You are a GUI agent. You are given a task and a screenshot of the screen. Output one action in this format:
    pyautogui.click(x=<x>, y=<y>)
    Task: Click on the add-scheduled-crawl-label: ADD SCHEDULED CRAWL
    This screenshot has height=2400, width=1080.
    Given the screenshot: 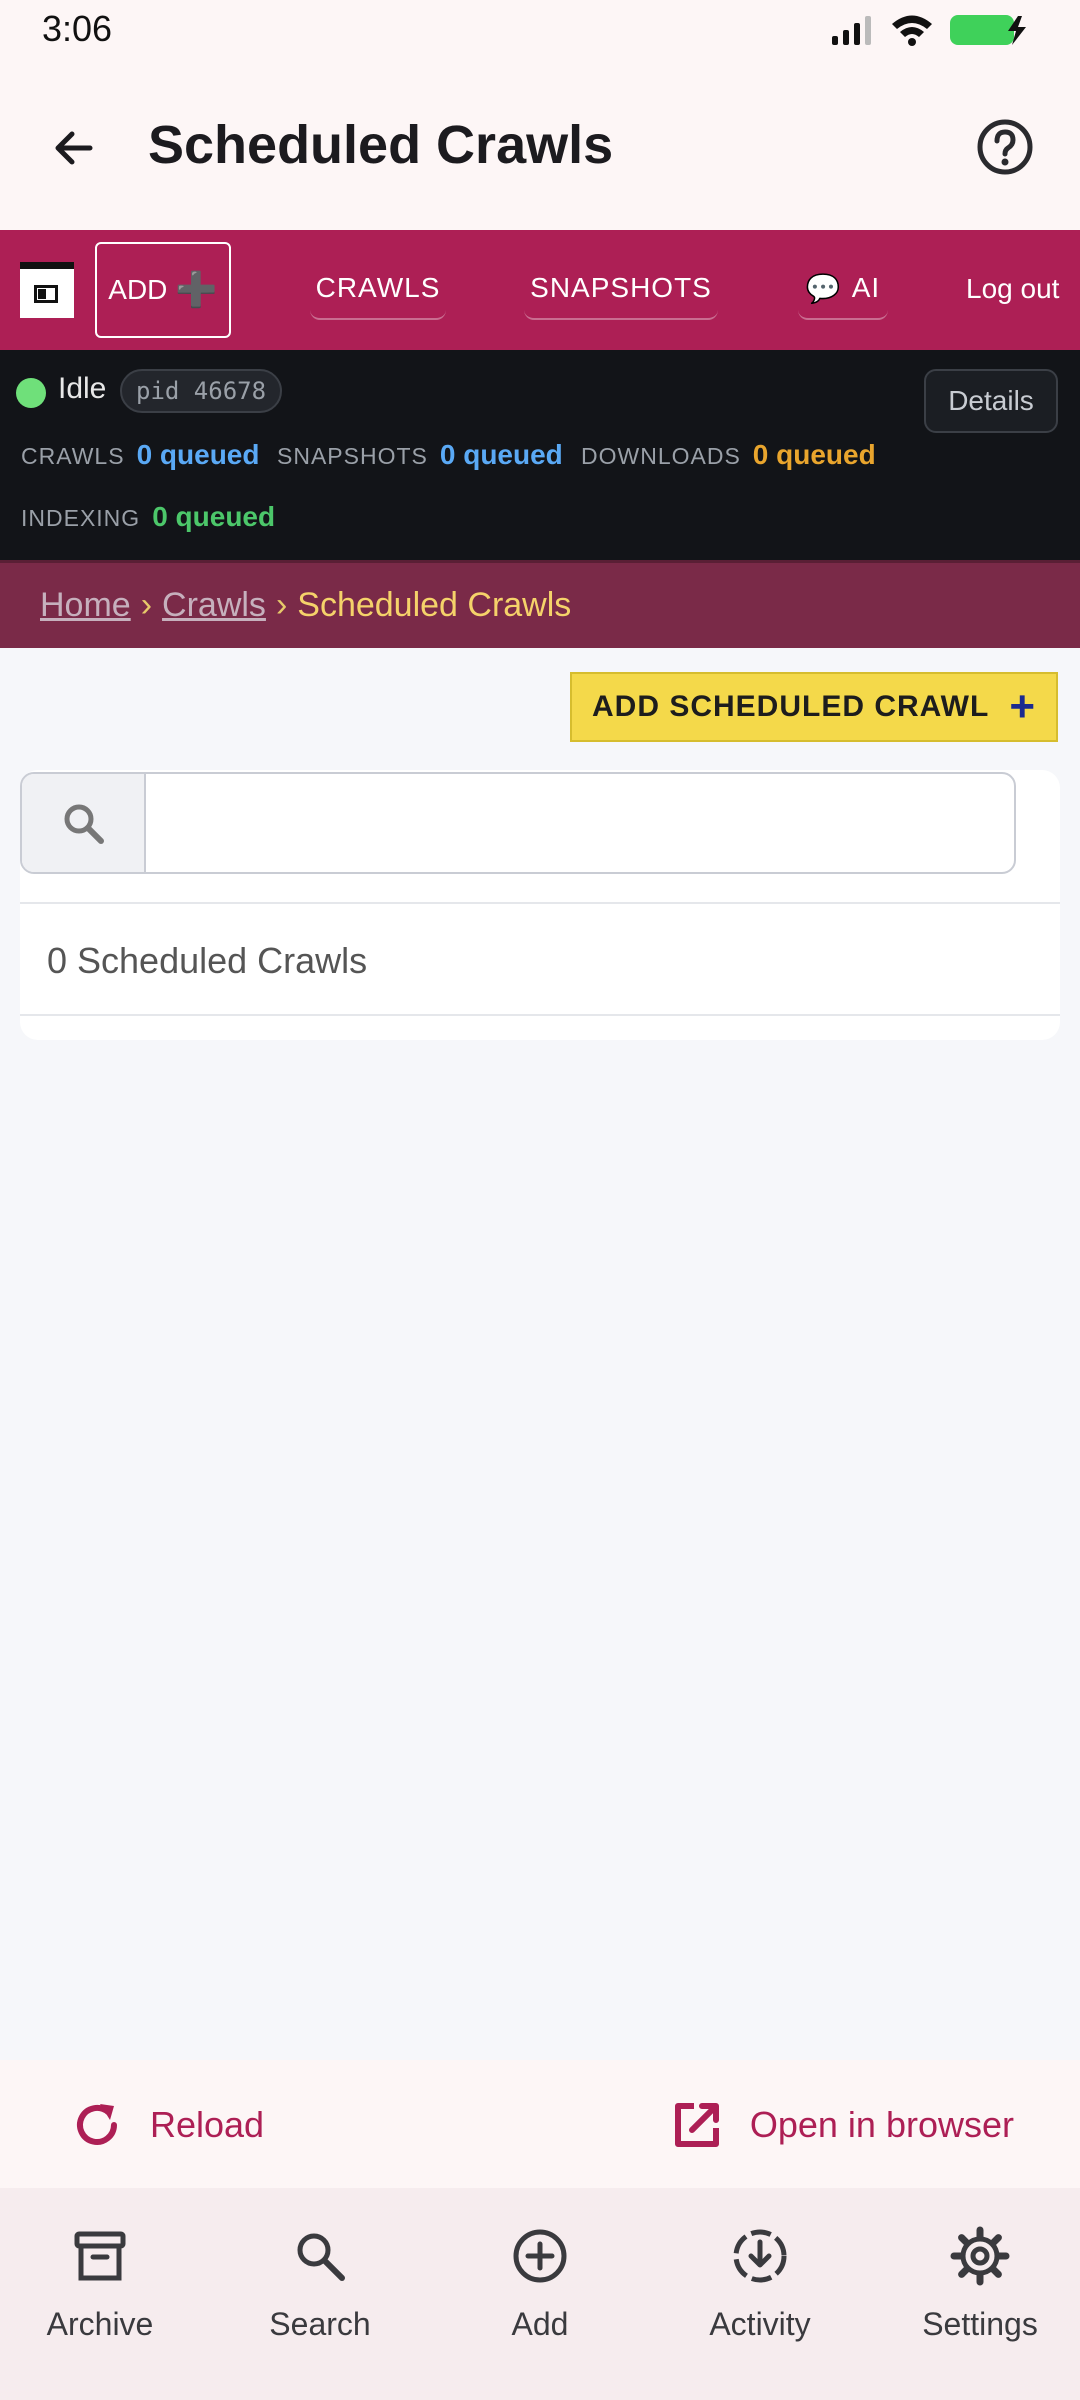 What is the action you would take?
    pyautogui.click(x=790, y=706)
    